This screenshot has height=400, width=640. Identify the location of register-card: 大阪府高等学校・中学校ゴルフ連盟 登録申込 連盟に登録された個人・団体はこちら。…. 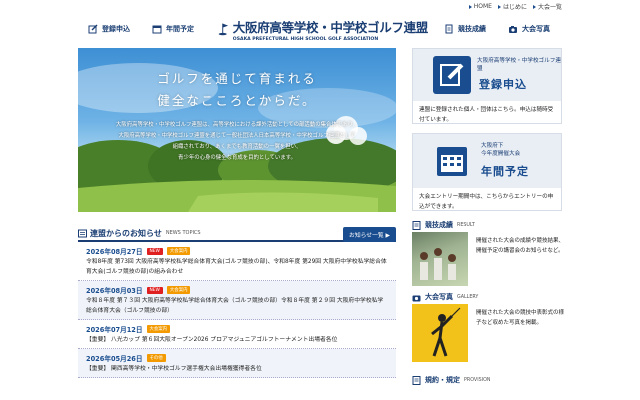
(487, 86).